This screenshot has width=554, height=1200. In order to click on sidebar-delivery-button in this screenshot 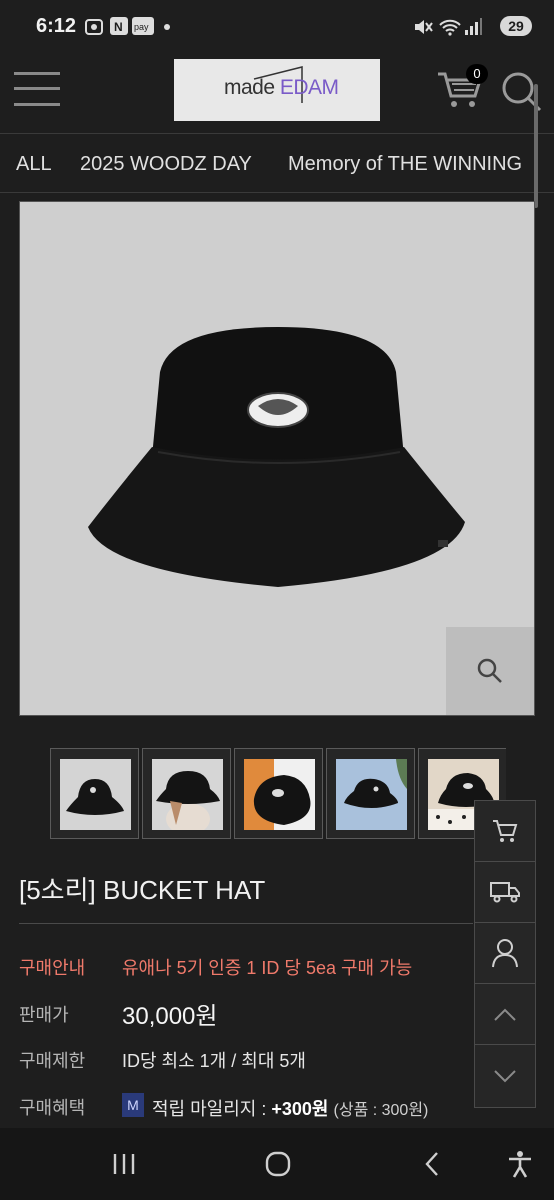, I will do `click(505, 892)`.